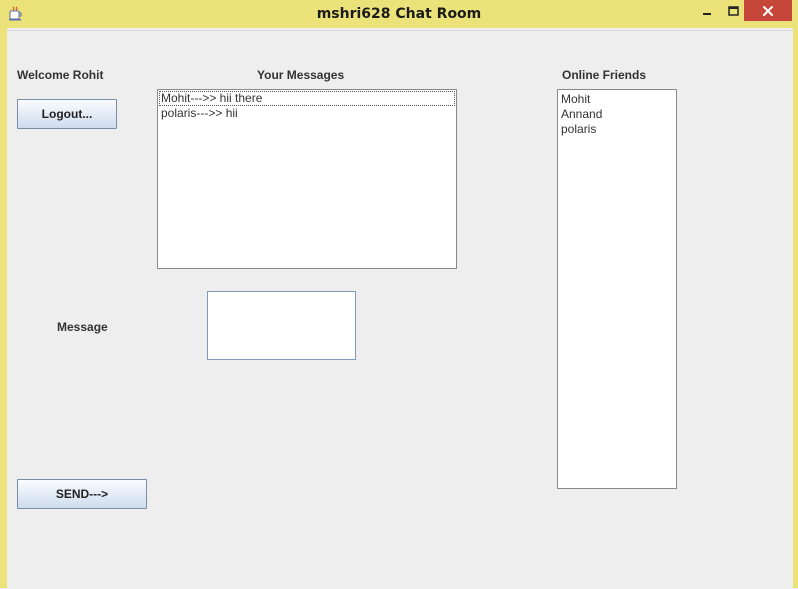 This screenshot has width=798, height=589. Describe the element at coordinates (301, 75) in the screenshot. I see `messages-heading: Your Messages` at that location.